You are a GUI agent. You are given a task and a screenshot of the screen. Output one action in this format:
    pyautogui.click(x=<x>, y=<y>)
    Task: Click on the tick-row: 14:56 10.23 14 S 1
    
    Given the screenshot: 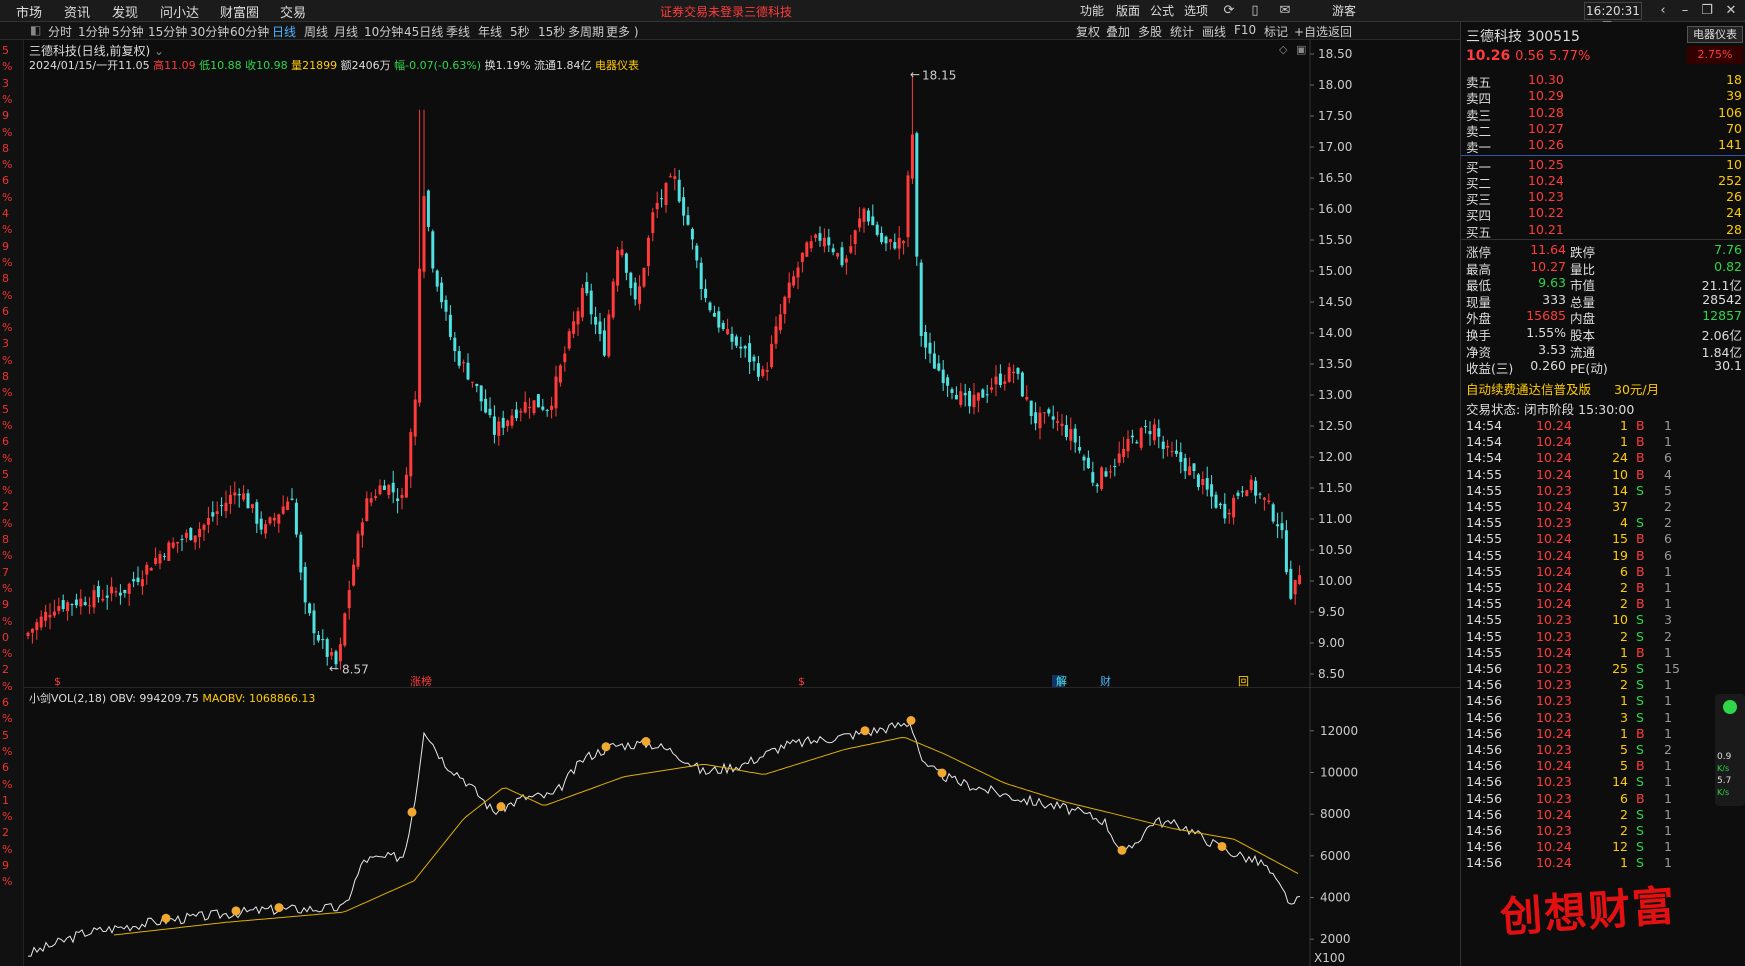 What is the action you would take?
    pyautogui.click(x=1605, y=782)
    